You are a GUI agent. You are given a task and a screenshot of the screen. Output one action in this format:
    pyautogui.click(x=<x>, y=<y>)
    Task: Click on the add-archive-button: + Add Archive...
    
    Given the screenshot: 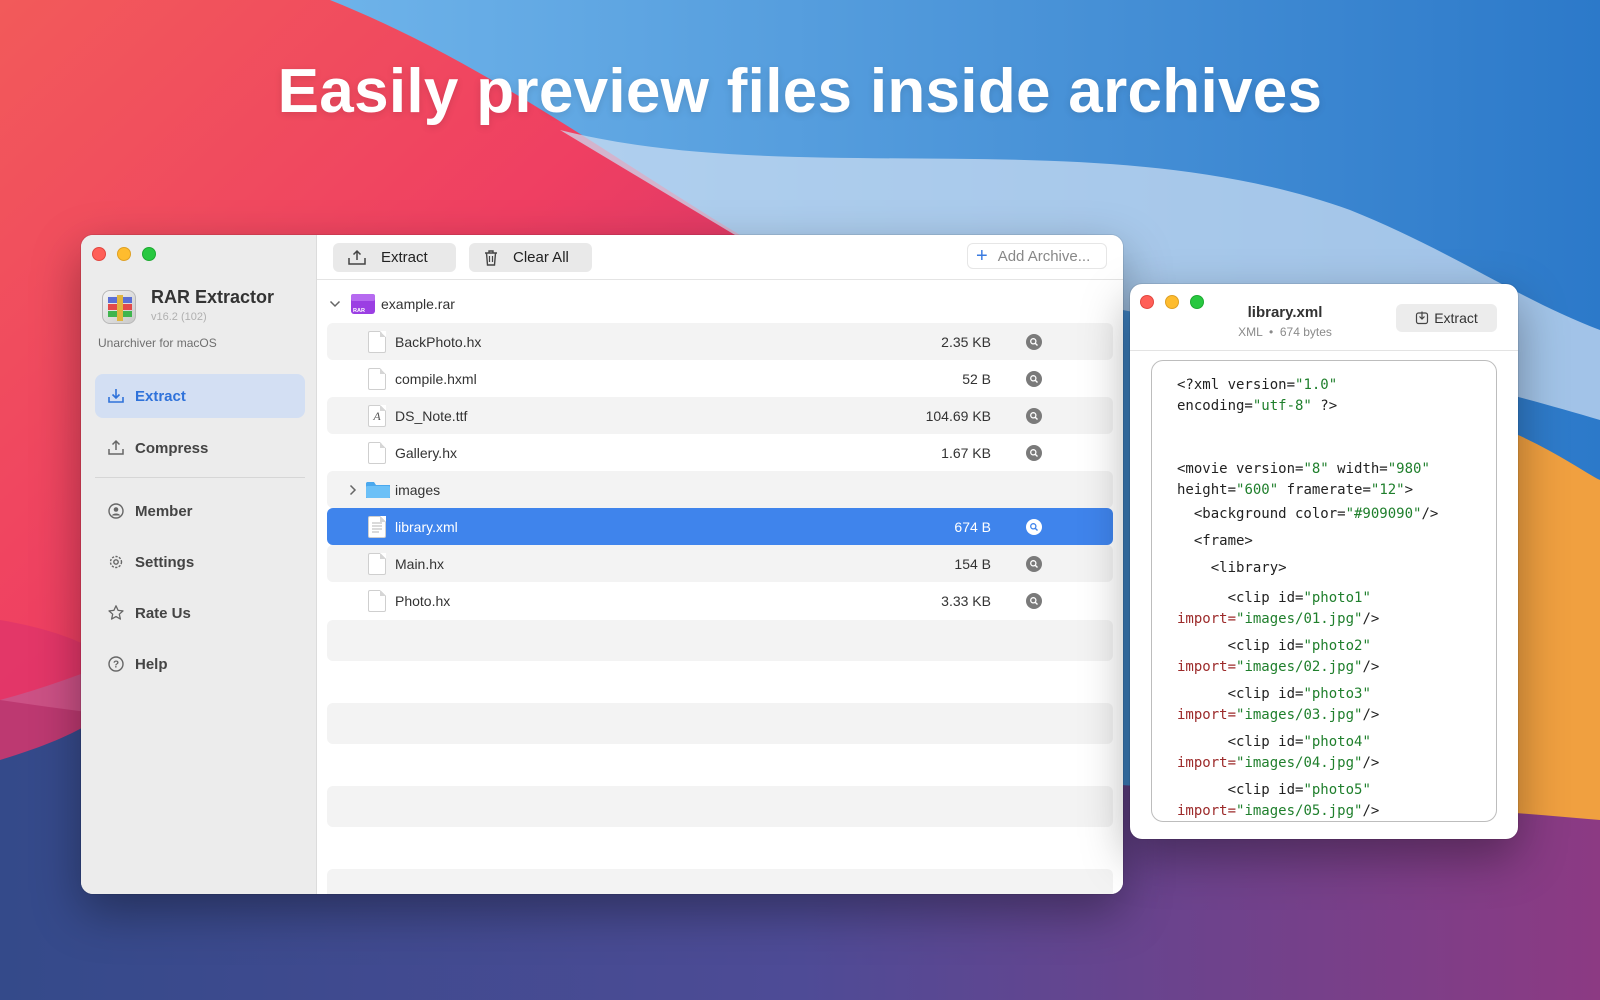 What is the action you would take?
    pyautogui.click(x=1037, y=256)
    